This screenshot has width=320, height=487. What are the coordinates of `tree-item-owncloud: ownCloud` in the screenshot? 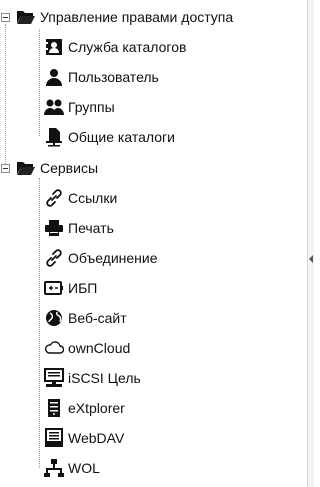 It's located at (87, 348).